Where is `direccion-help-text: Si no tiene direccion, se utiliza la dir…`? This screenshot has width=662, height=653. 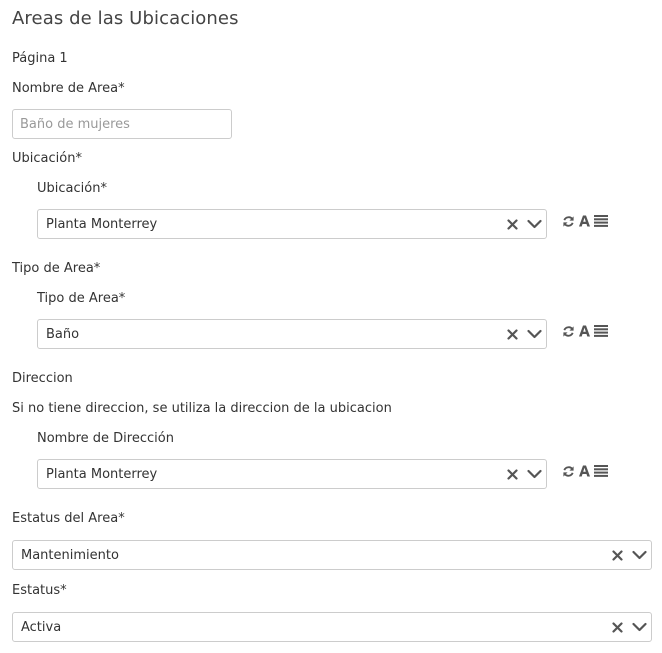 direccion-help-text: Si no tiene direccion, se utiliza la dir… is located at coordinates (202, 408).